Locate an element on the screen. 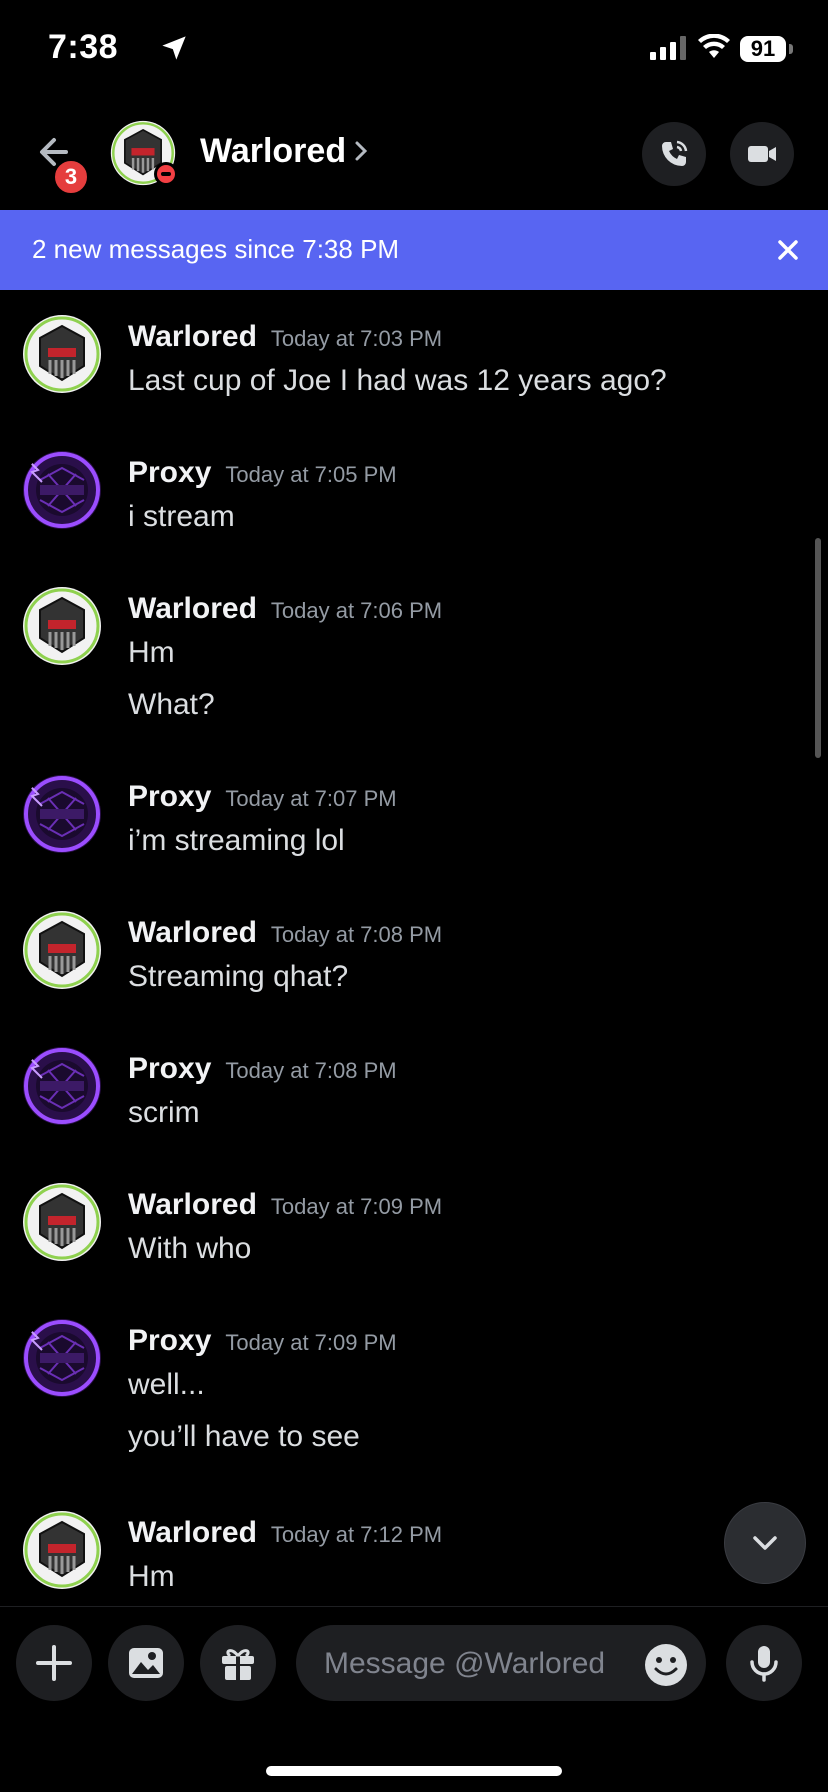 The image size is (828, 1792). message-text: With who is located at coordinates (190, 1248).